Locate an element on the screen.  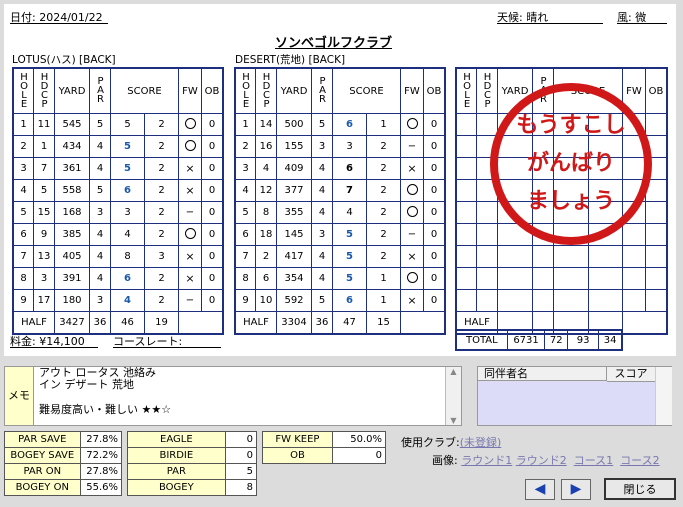
hole-putt: 1 is located at coordinates (383, 278).